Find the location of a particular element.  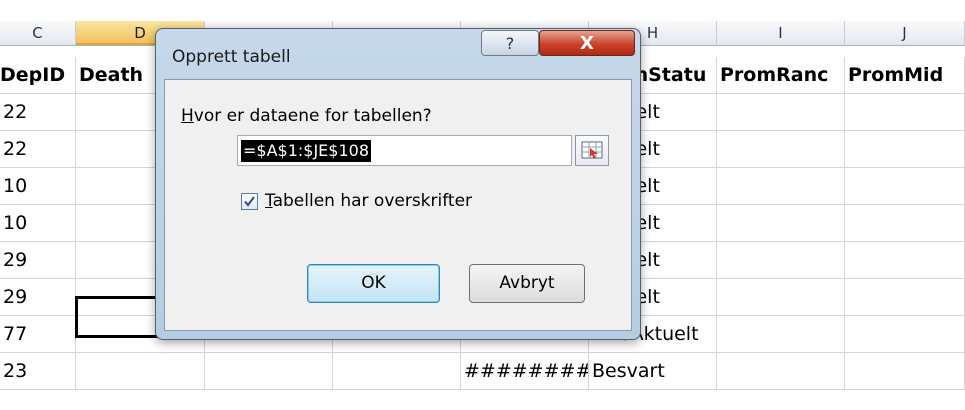

help-button: ? is located at coordinates (510, 43).